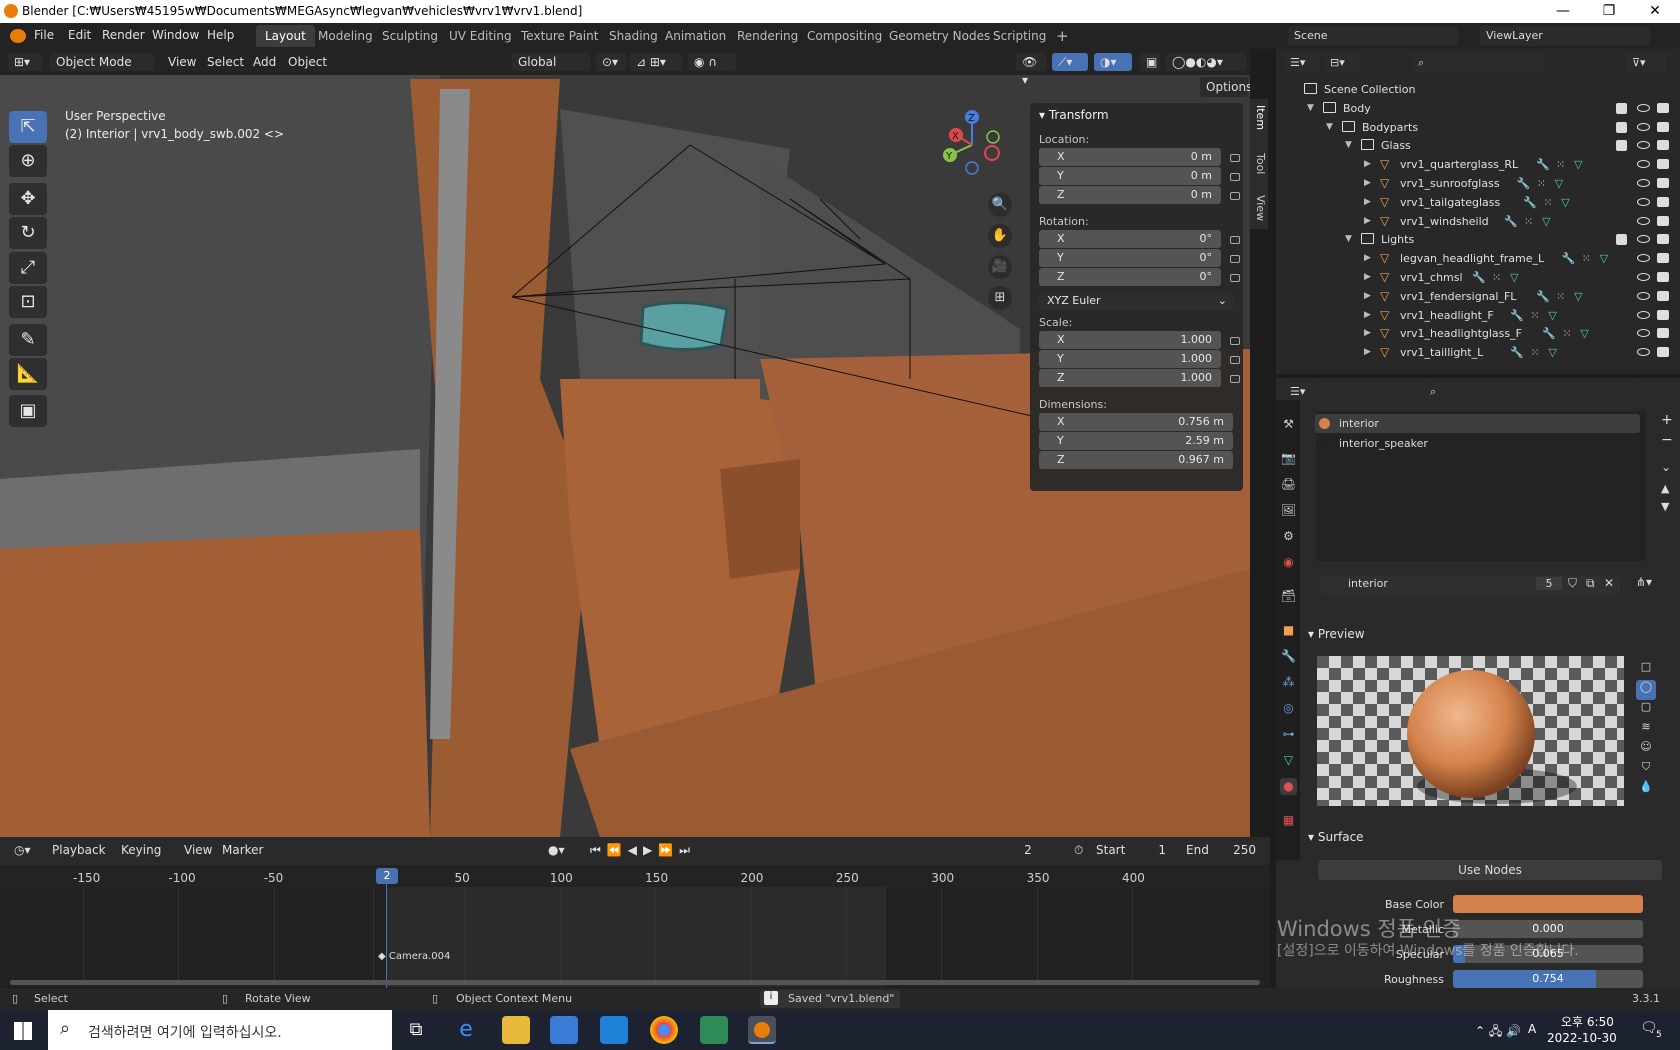 Image resolution: width=1680 pixels, height=1050 pixels. I want to click on location-z-field: Z 0 m, so click(1130, 195).